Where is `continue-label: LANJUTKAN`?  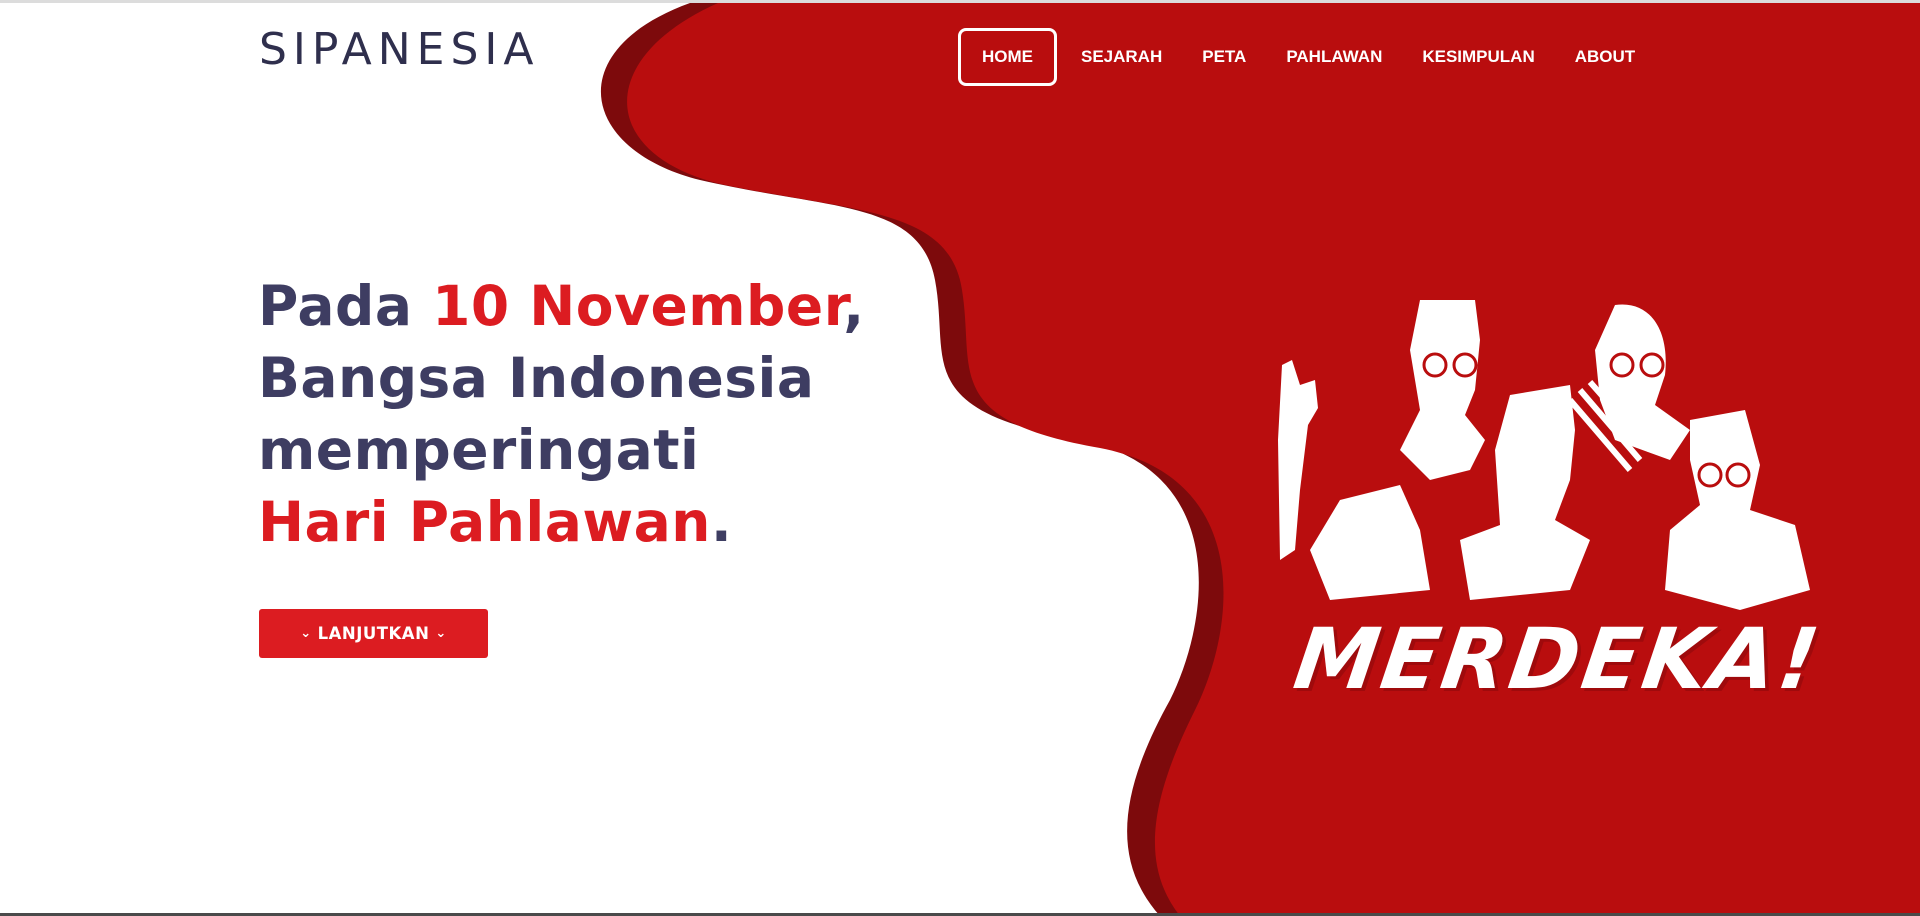 continue-label: LANJUTKAN is located at coordinates (373, 633).